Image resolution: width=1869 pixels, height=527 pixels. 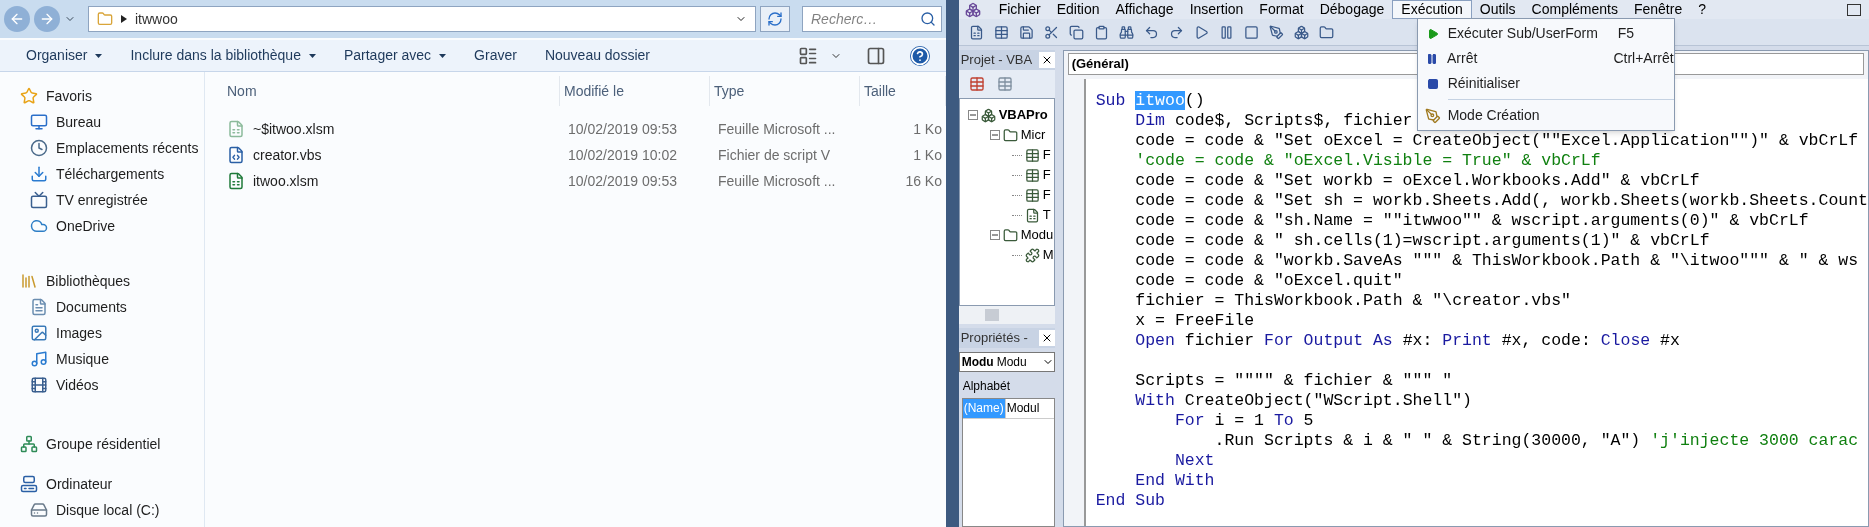 What do you see at coordinates (1407, 341) in the screenshot?
I see `code-line: Open fichier For Output As #x: Print #x, code: Close #x` at bounding box center [1407, 341].